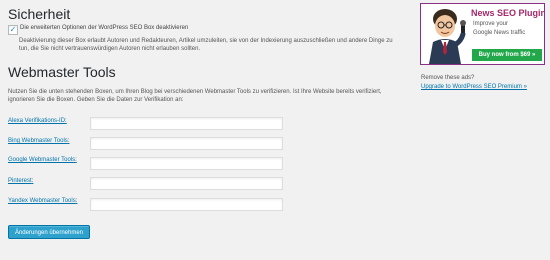 This screenshot has width=550, height=260. I want to click on save-changes-button: Änderungen übernehmen, so click(49, 232).